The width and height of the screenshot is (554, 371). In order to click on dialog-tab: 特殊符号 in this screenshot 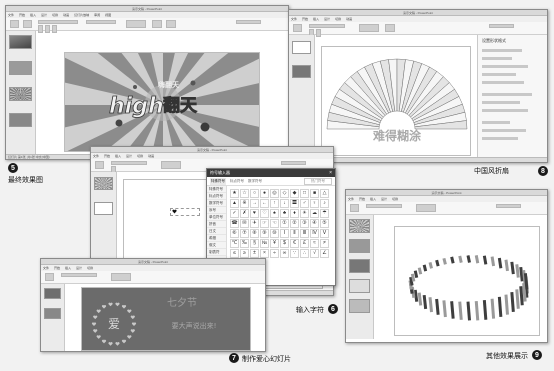, I will do `click(218, 181)`.